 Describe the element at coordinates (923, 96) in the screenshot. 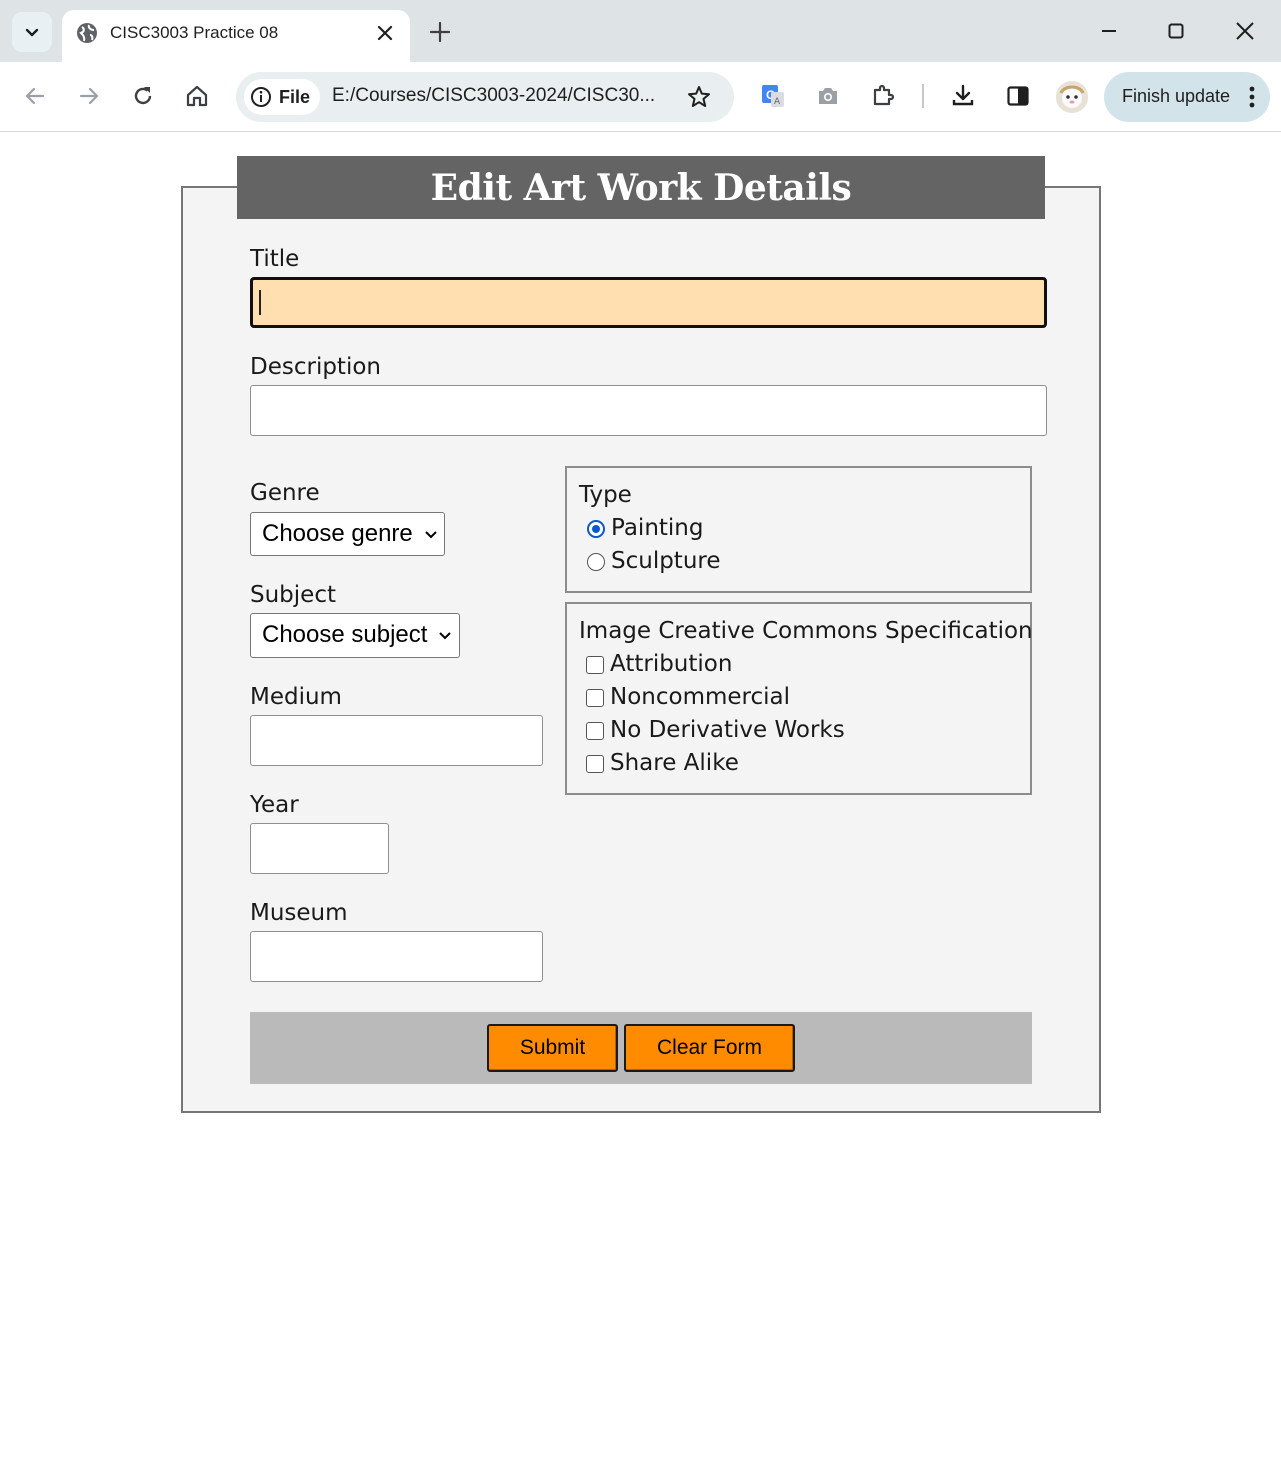

I see `toolbar-separator` at that location.